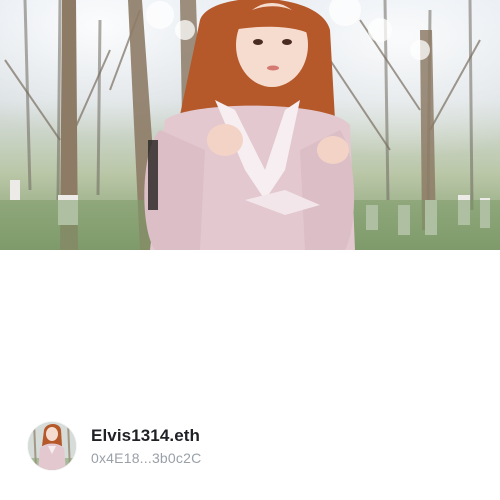 The width and height of the screenshot is (500, 500). I want to click on avatar-photo-illustration, so click(52, 446).